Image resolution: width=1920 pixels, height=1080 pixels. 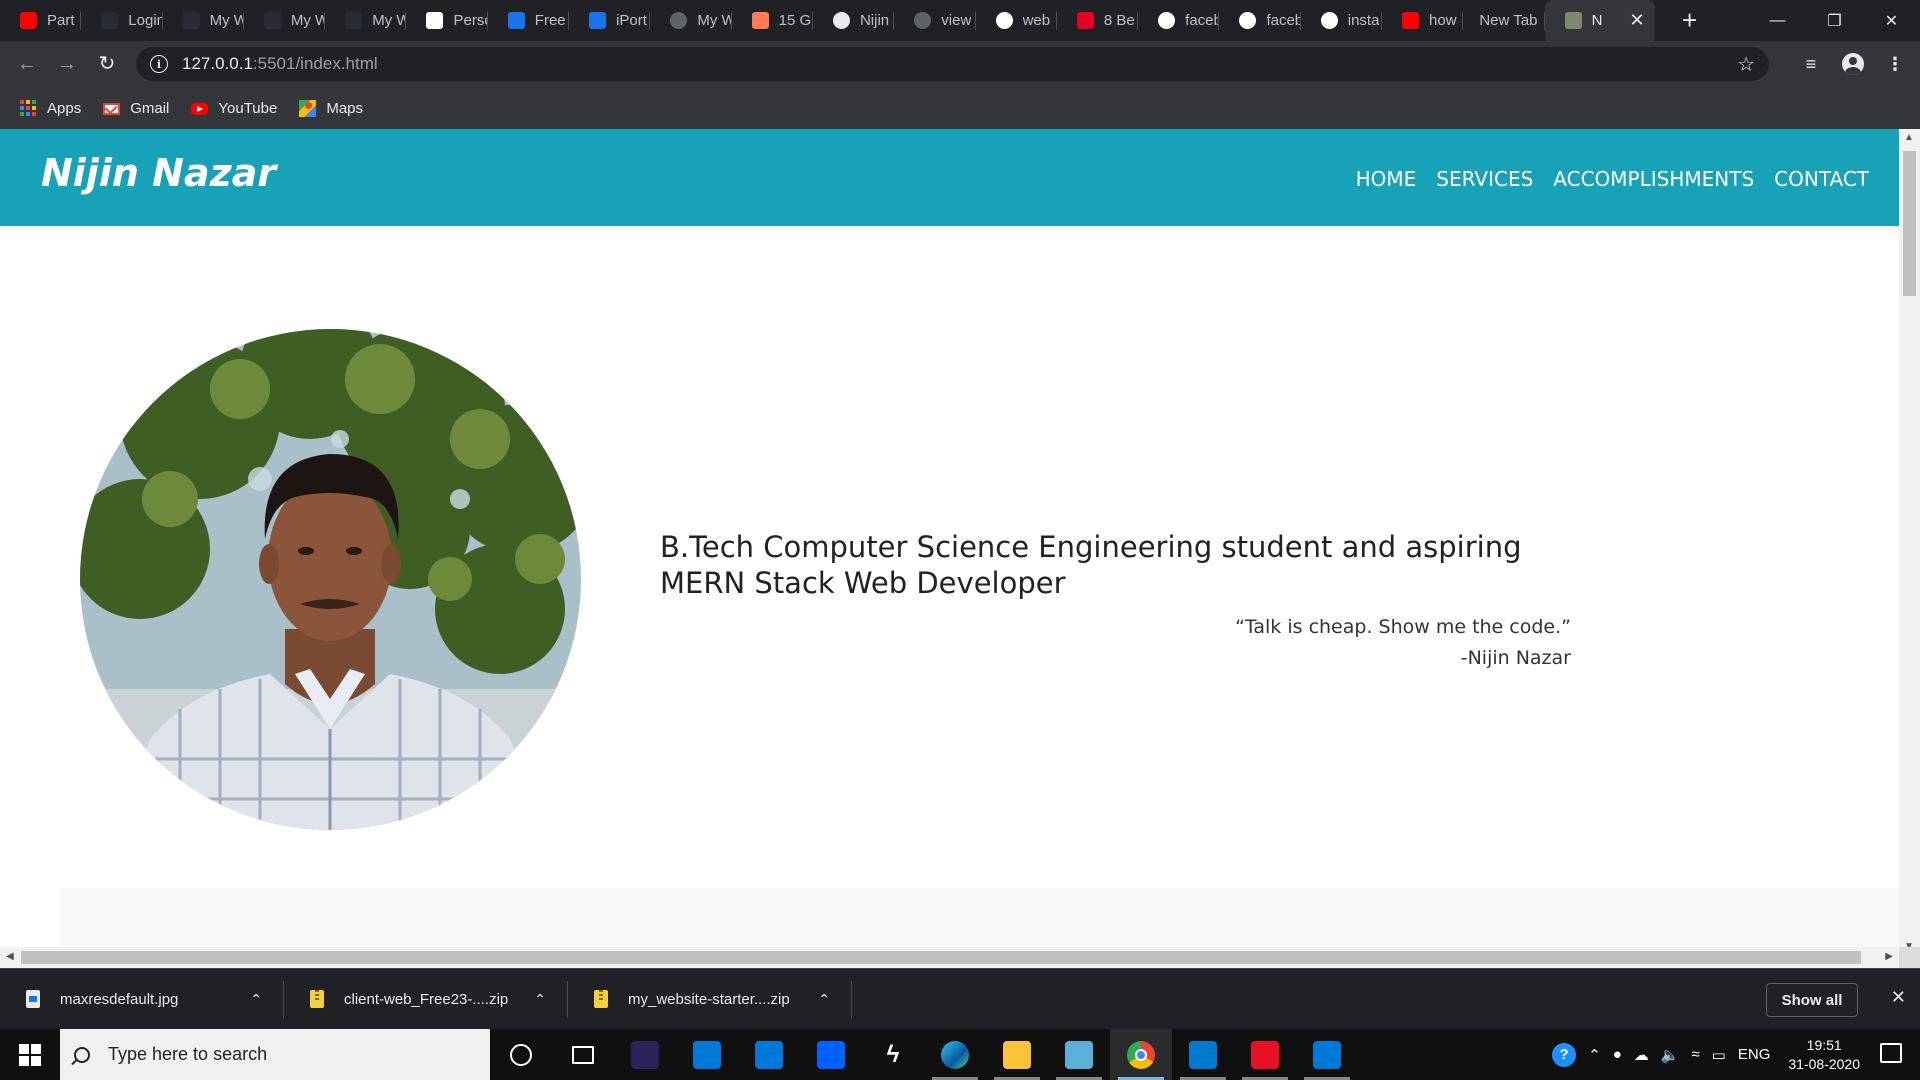 What do you see at coordinates (1564, 1054) in the screenshot?
I see `help-icon: ?` at bounding box center [1564, 1054].